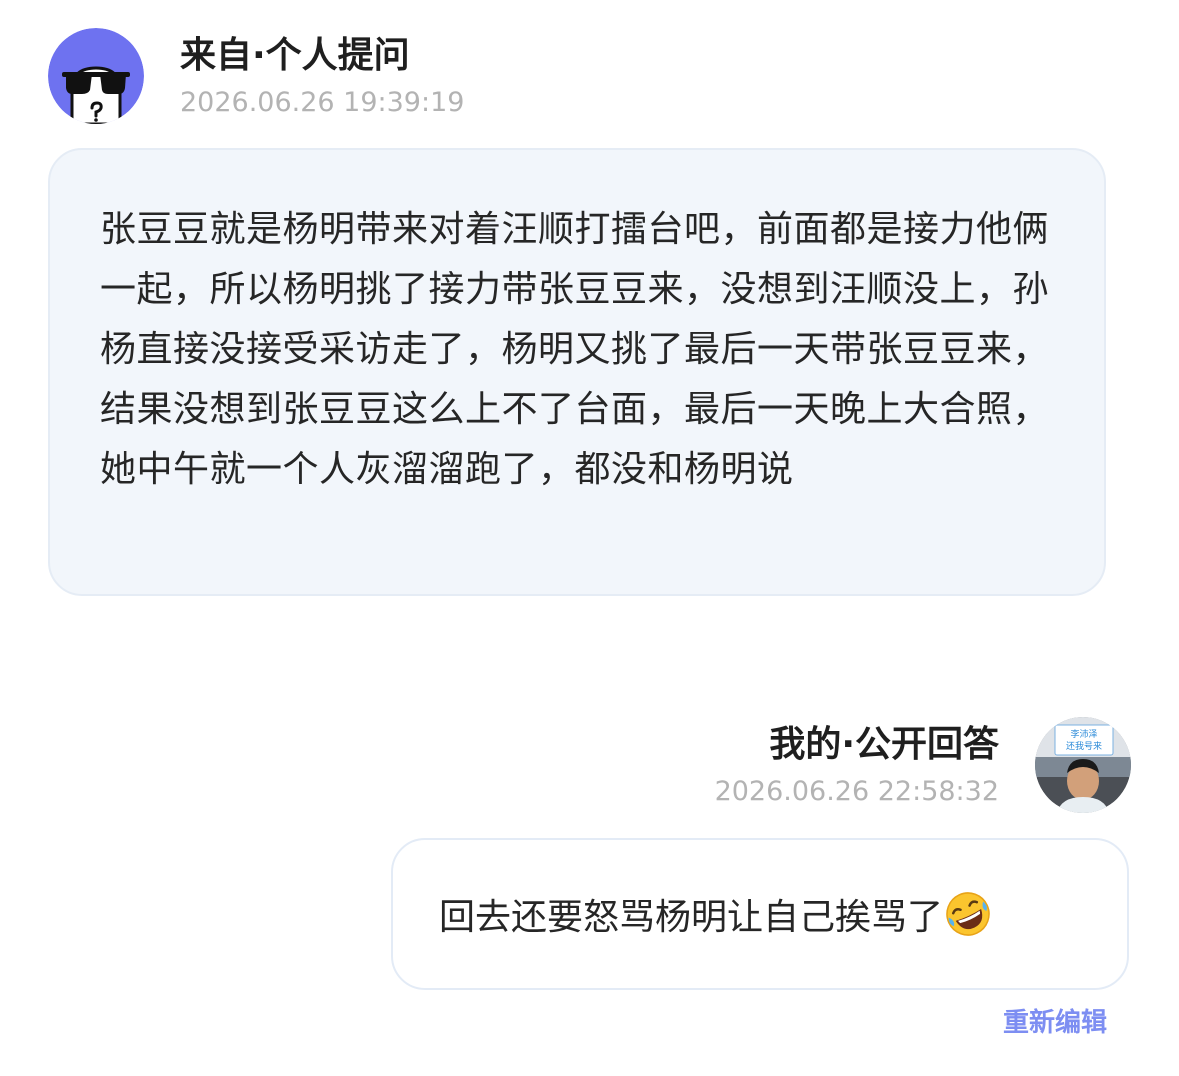 The width and height of the screenshot is (1179, 1076). Describe the element at coordinates (322, 102) in the screenshot. I see `question-timestamp: 2026.06.26 19:39:19` at that location.